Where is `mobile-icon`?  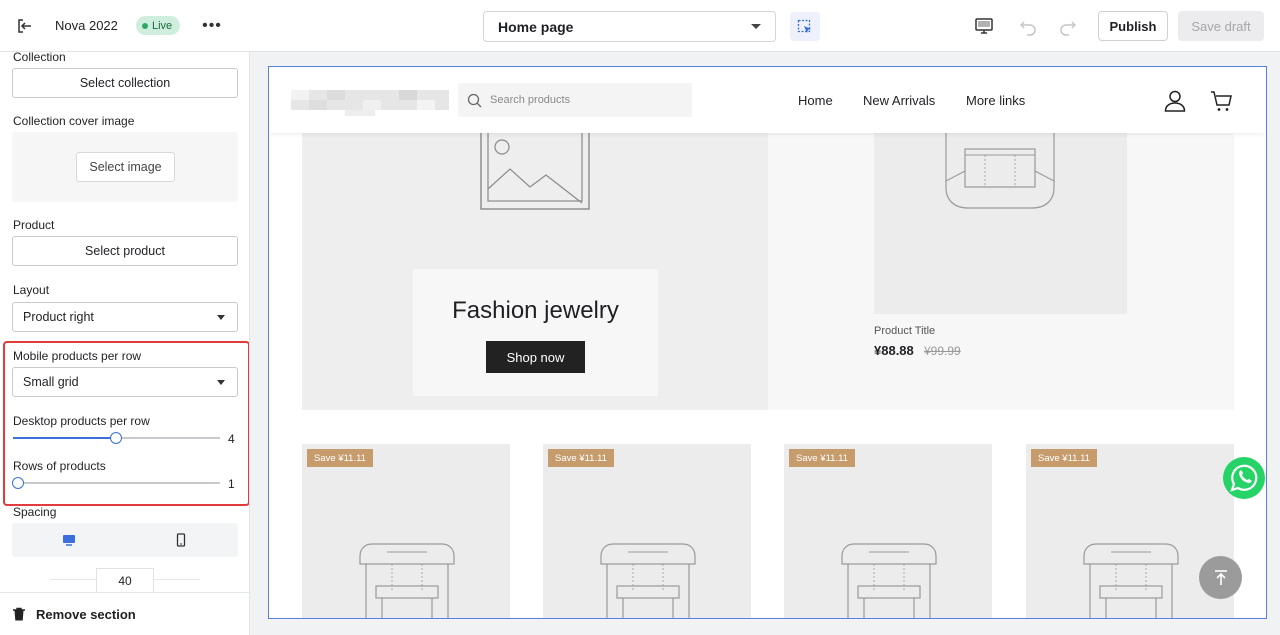
mobile-icon is located at coordinates (181, 540).